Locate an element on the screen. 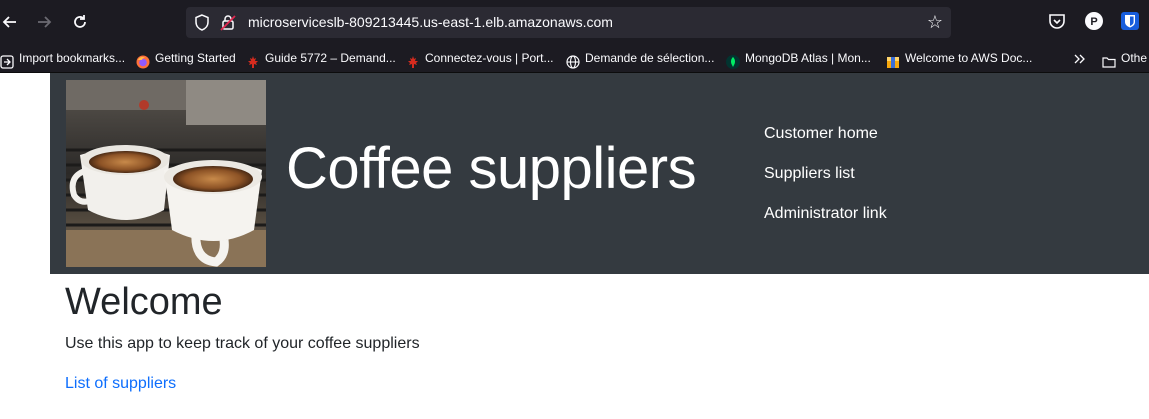 The height and width of the screenshot is (419, 1149). import-icon is located at coordinates (7, 60).